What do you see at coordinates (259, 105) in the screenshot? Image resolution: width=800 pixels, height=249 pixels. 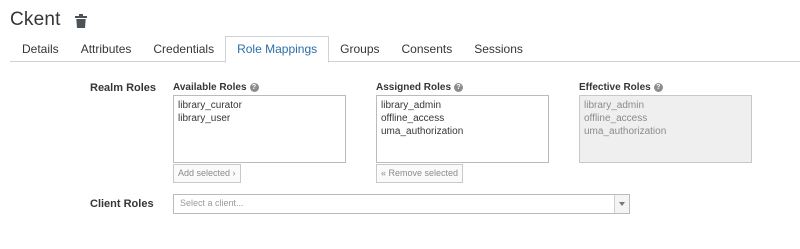 I see `list-item: library_curator` at bounding box center [259, 105].